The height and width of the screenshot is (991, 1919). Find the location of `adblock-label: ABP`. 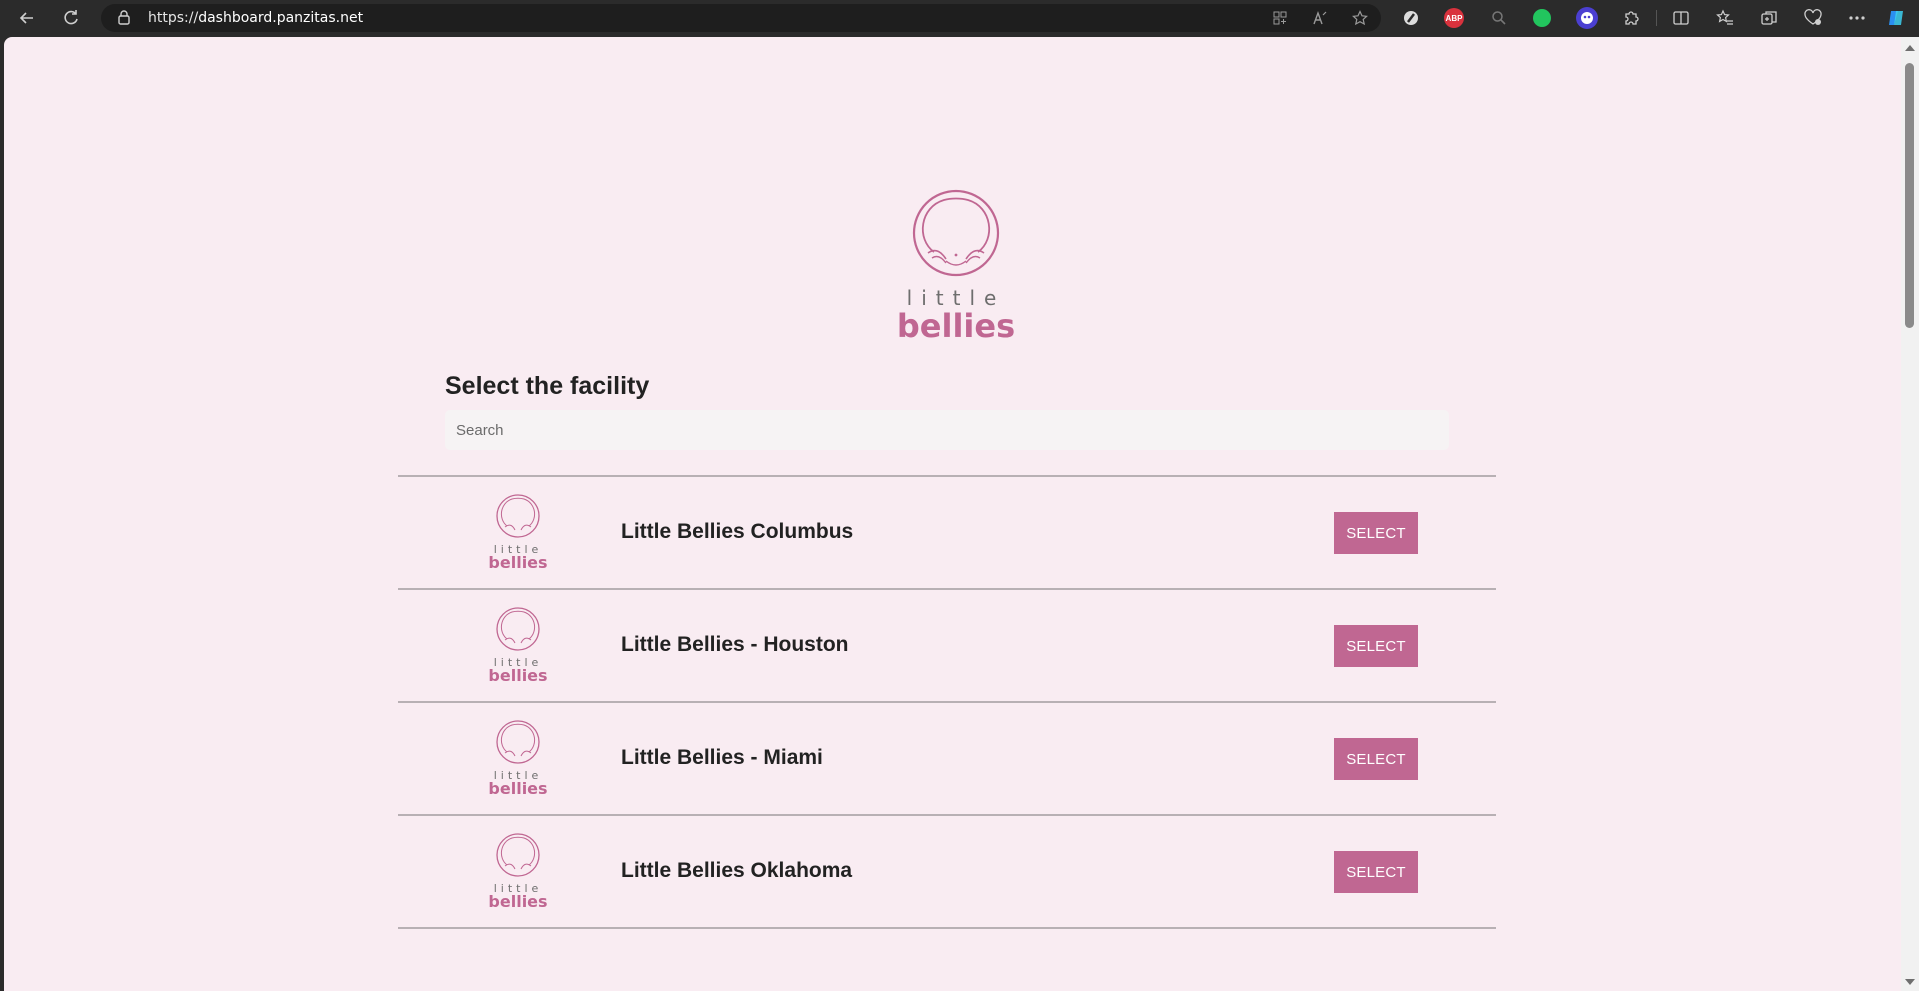

adblock-label: ABP is located at coordinates (1454, 18).